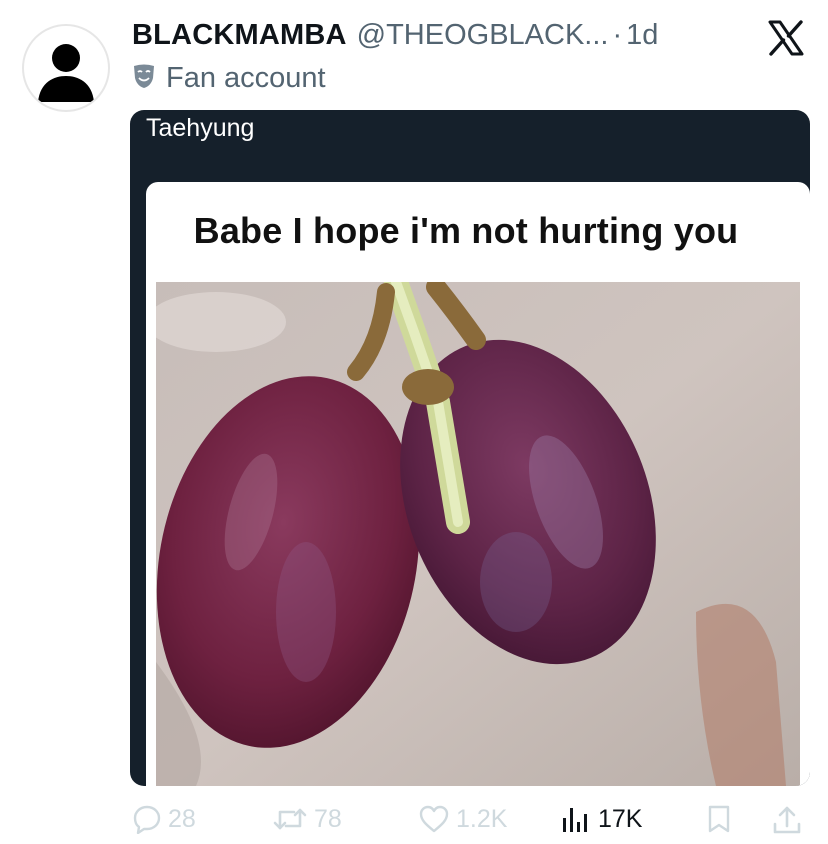 Image resolution: width=828 pixels, height=844 pixels. I want to click on bookmark-icon, so click(719, 819).